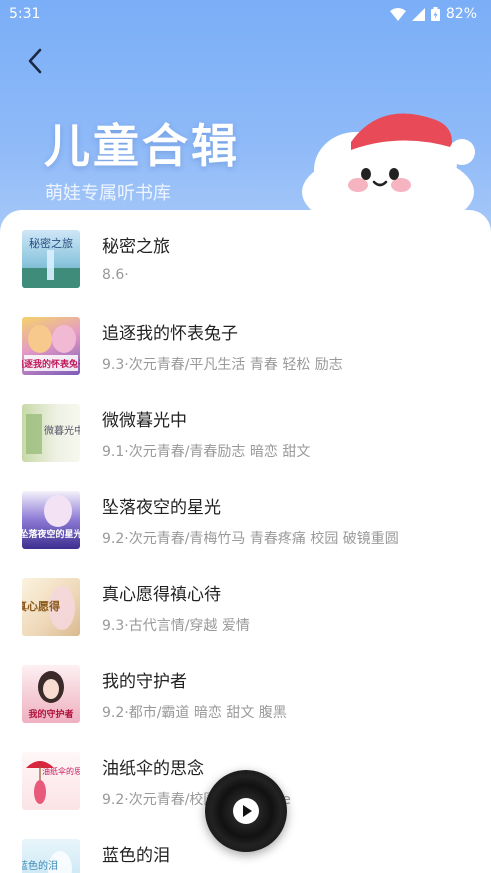 The image size is (491, 873). Describe the element at coordinates (418, 14) in the screenshot. I see `signal-icon` at that location.